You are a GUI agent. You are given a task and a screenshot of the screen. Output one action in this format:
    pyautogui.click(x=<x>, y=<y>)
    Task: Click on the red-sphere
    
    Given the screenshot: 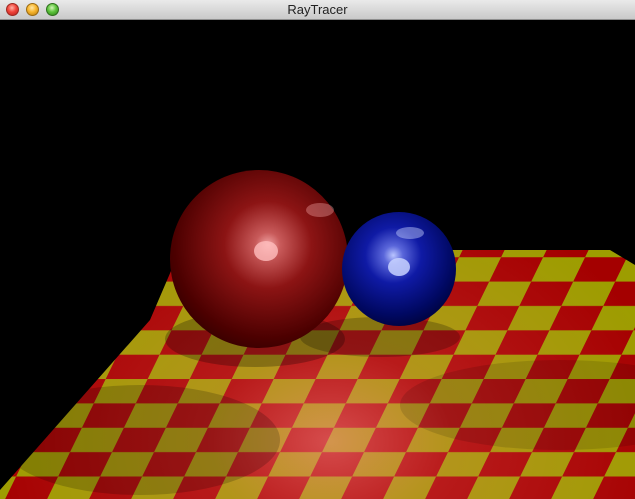 What is the action you would take?
    pyautogui.click(x=259, y=259)
    